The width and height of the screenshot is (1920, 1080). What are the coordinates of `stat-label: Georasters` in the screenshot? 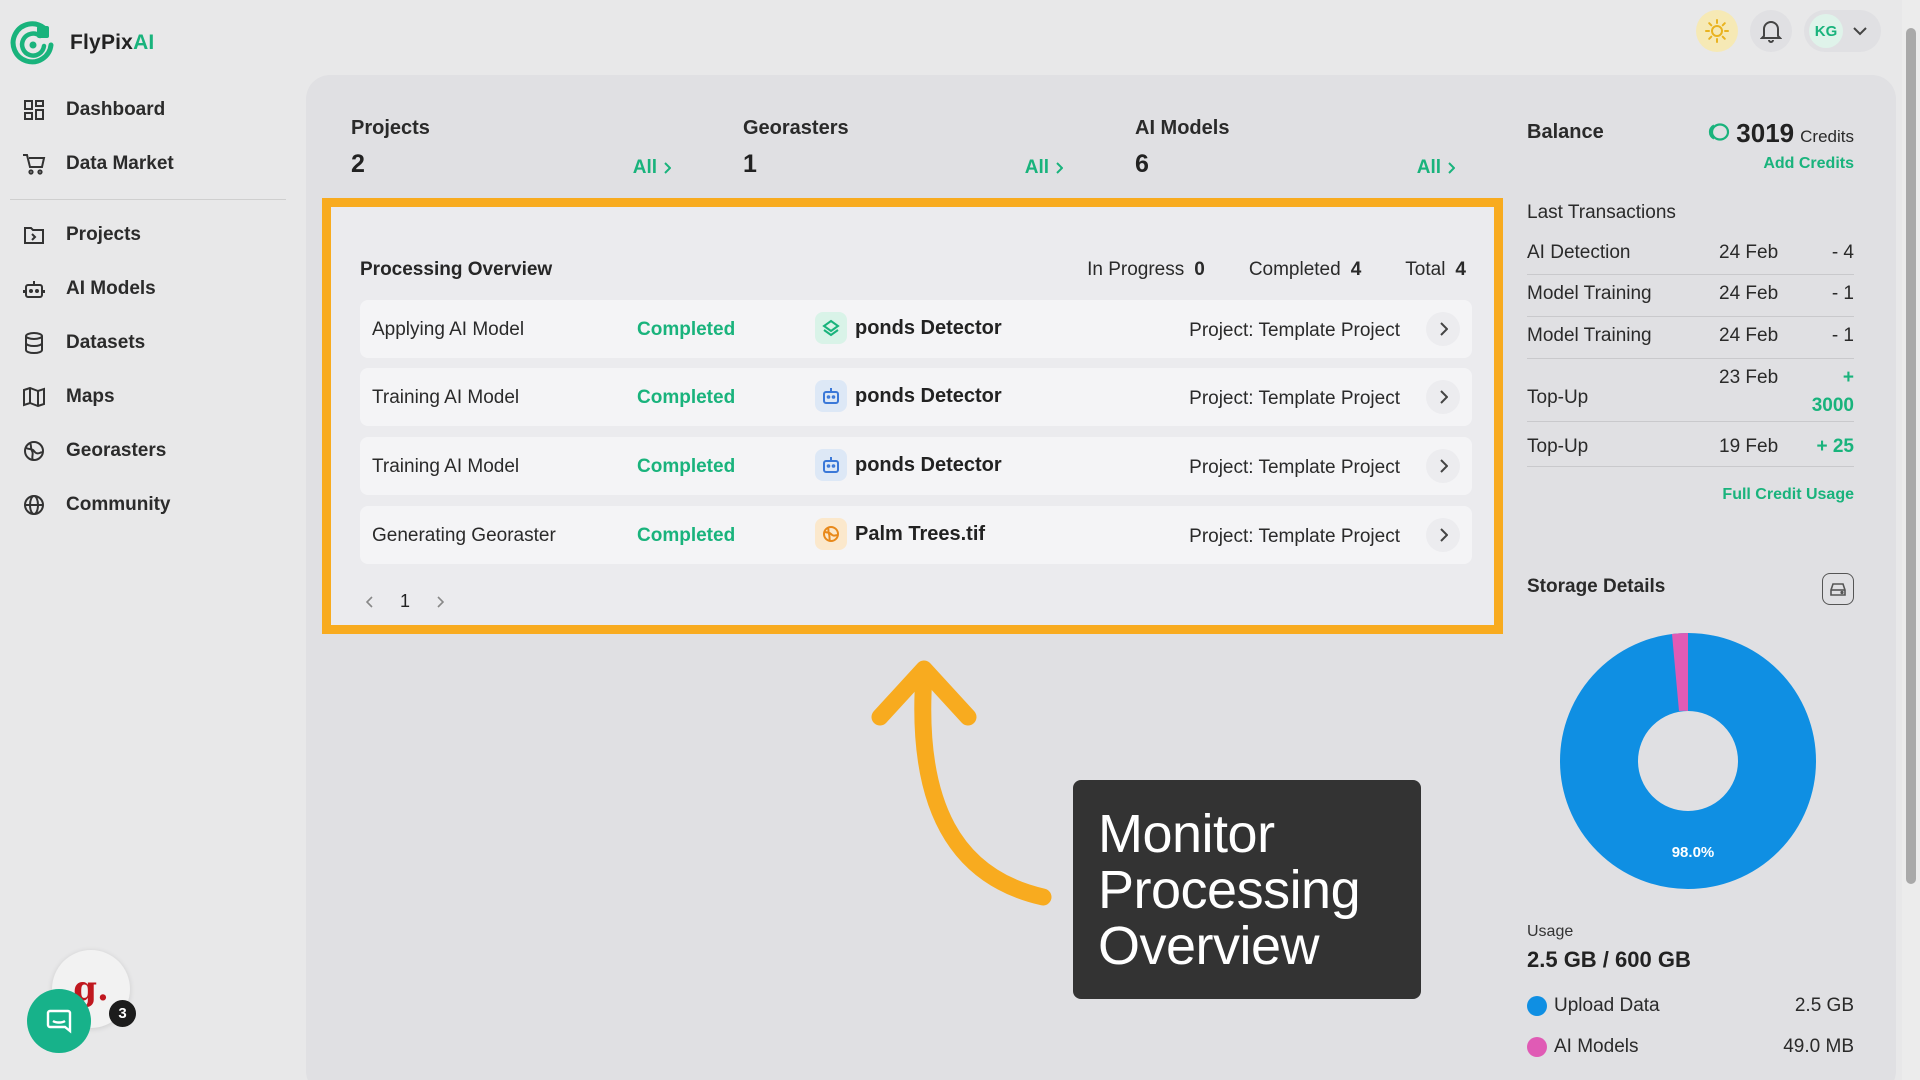 It's located at (796, 128).